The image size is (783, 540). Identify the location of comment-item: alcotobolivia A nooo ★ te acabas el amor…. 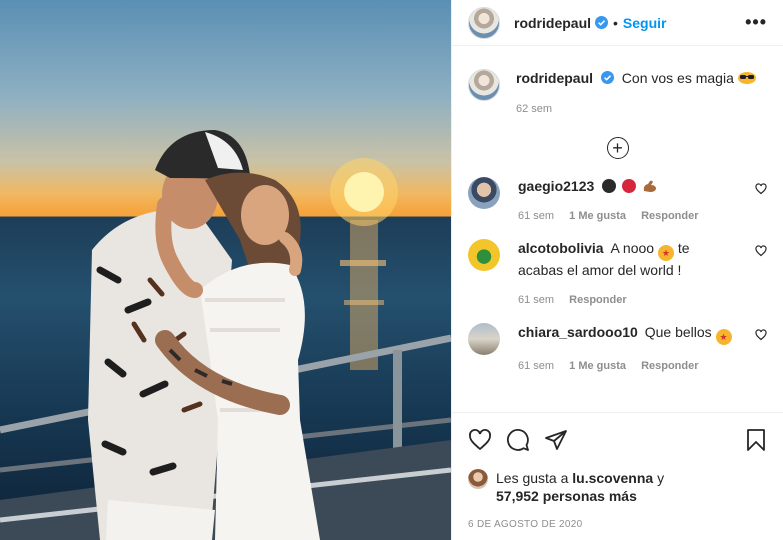
(617, 274).